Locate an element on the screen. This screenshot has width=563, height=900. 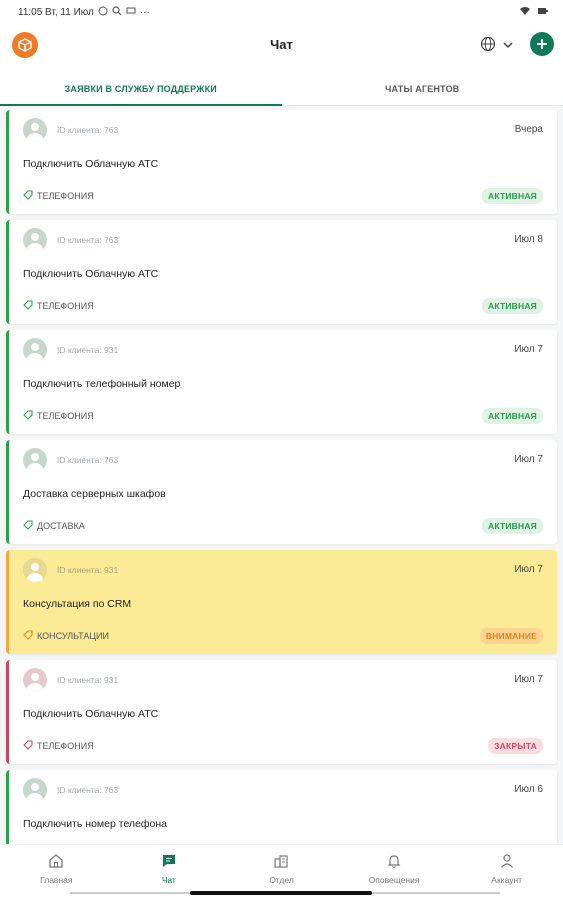
ticket-subject: Консультация по CRM is located at coordinates (77, 604).